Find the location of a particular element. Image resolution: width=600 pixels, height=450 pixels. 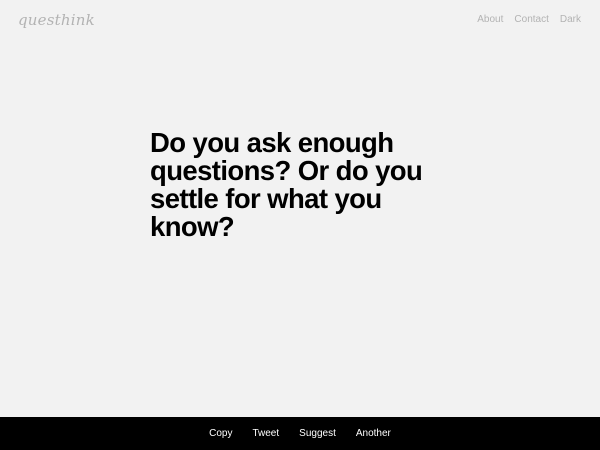

tweet-button: Tweet is located at coordinates (265, 433).